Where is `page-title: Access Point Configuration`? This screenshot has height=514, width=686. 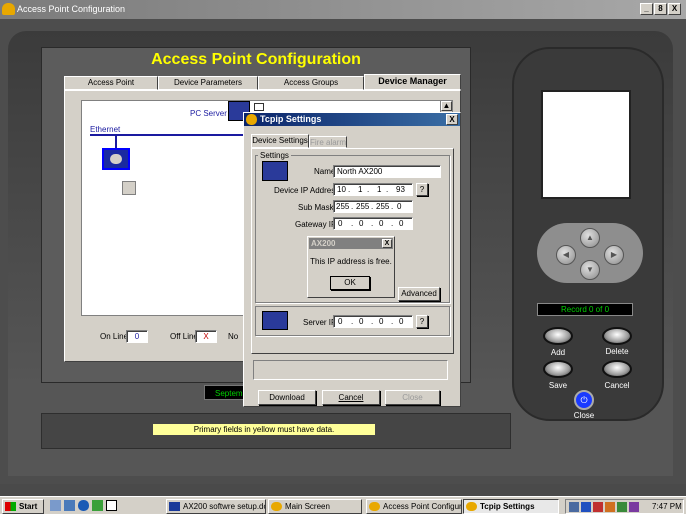 page-title: Access Point Configuration is located at coordinates (256, 59).